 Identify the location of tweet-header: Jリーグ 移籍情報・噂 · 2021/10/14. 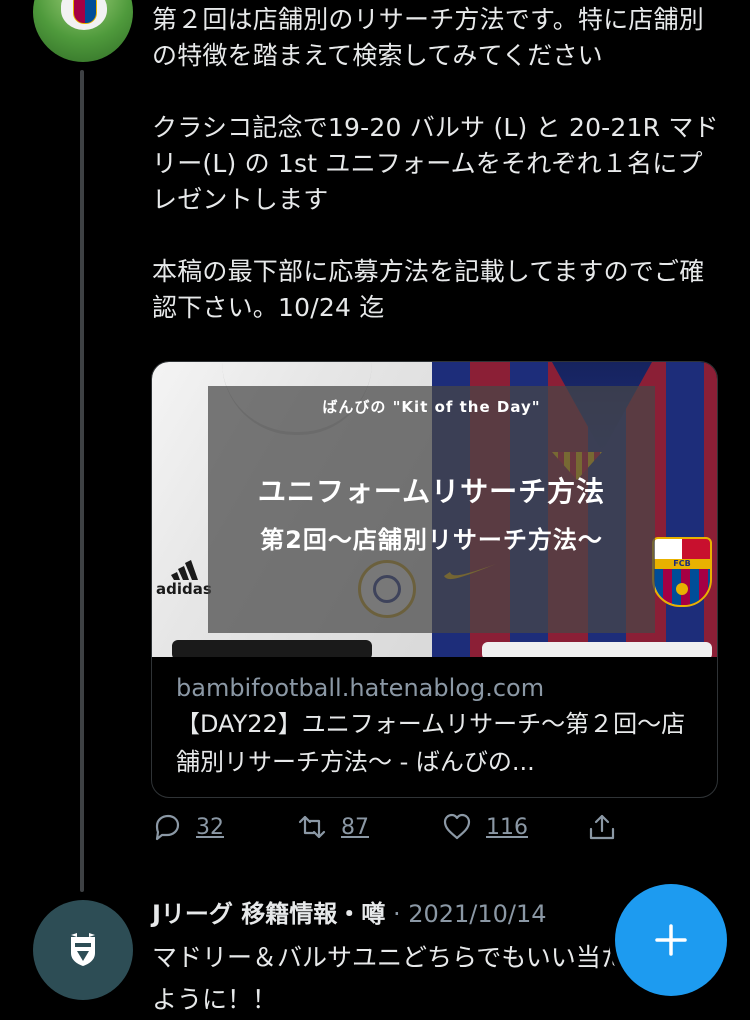
(349, 914).